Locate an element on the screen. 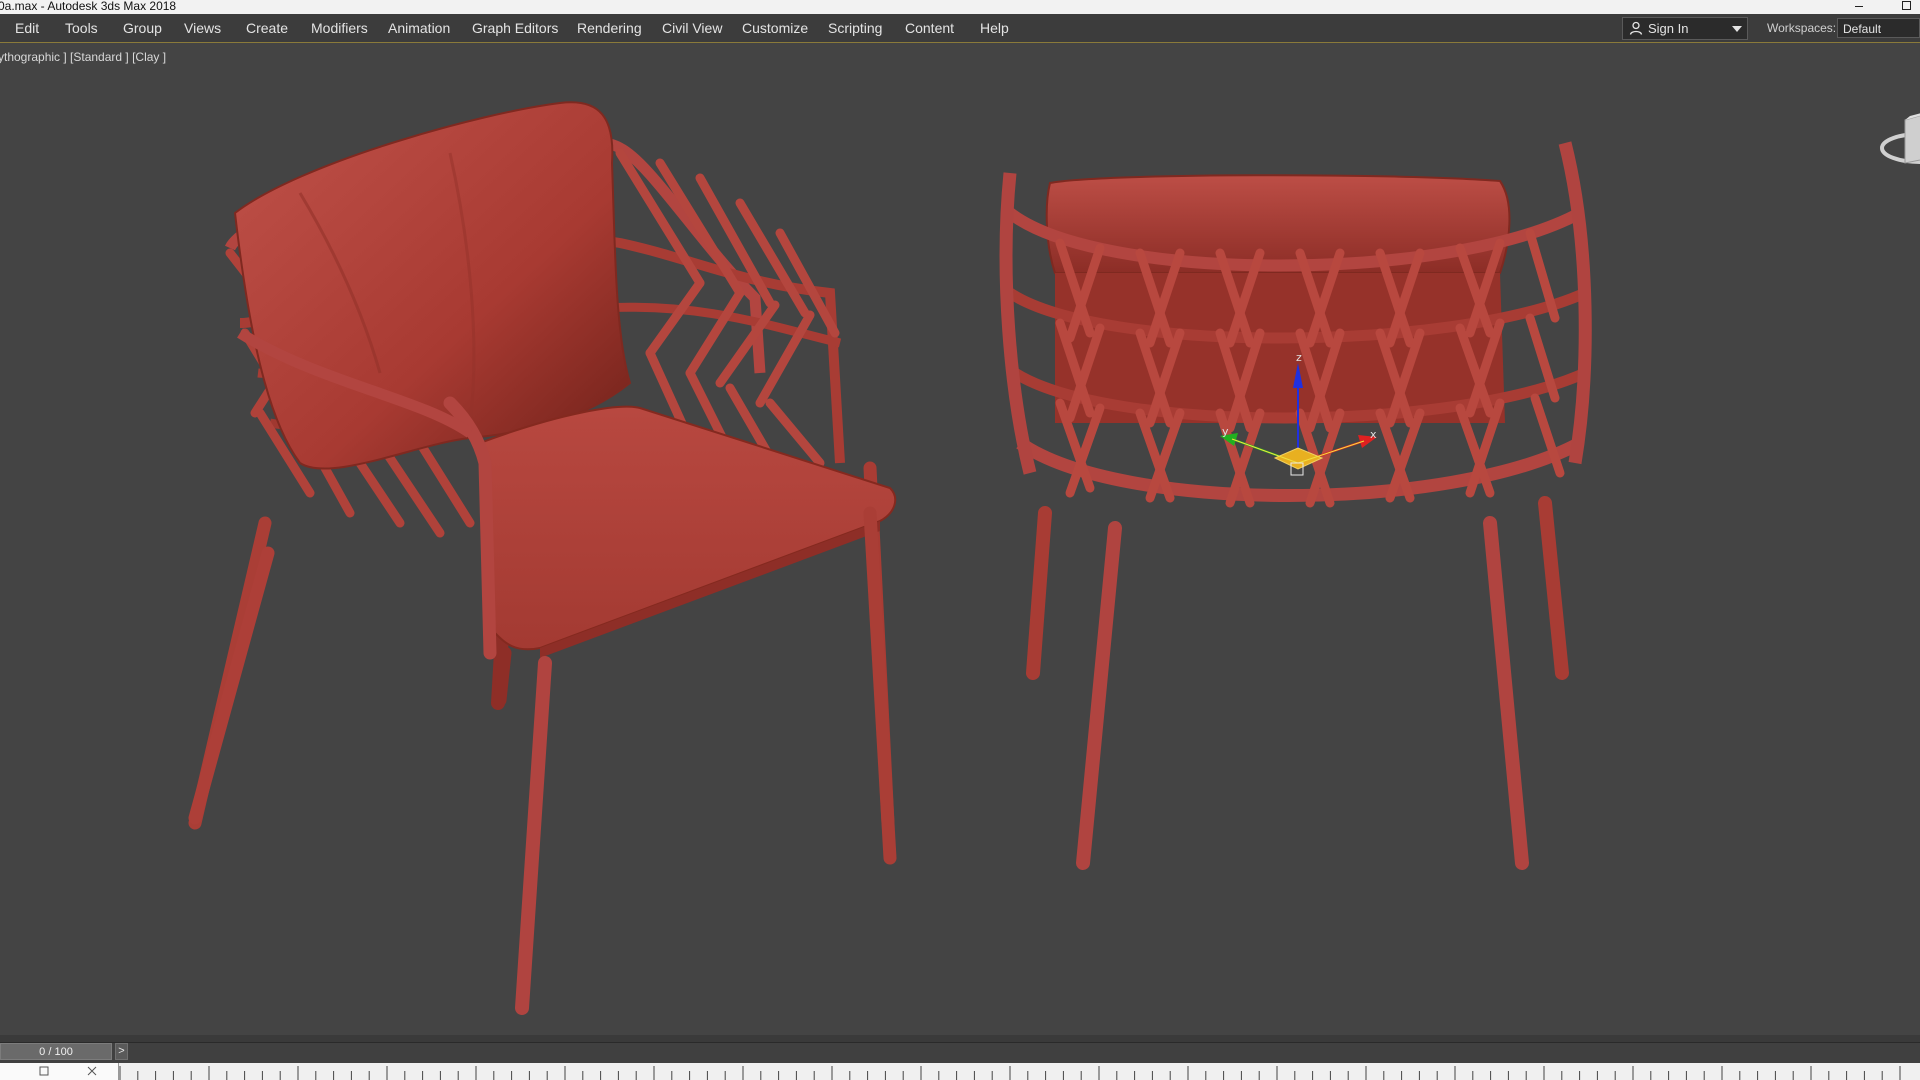 The width and height of the screenshot is (1920, 1080). menu-rendering: Rendering is located at coordinates (609, 28).